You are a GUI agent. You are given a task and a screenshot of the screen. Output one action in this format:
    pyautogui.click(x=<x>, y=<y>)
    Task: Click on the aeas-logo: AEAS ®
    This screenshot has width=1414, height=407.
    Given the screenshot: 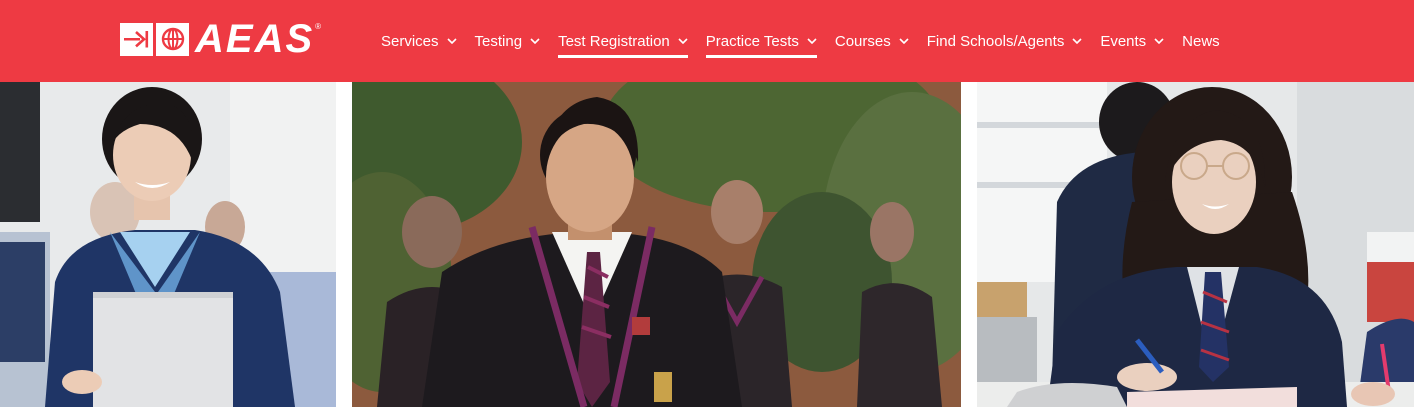 What is the action you would take?
    pyautogui.click(x=221, y=39)
    